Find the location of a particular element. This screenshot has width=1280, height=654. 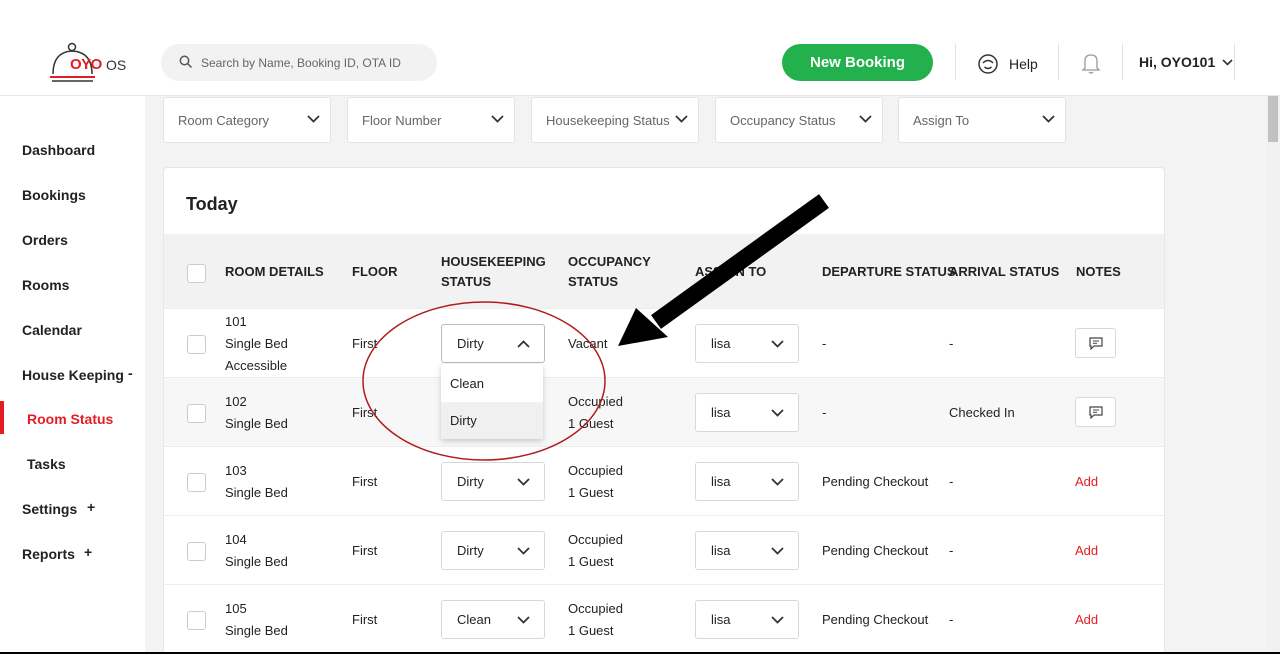

filter-room-category: Room Category is located at coordinates (247, 120).